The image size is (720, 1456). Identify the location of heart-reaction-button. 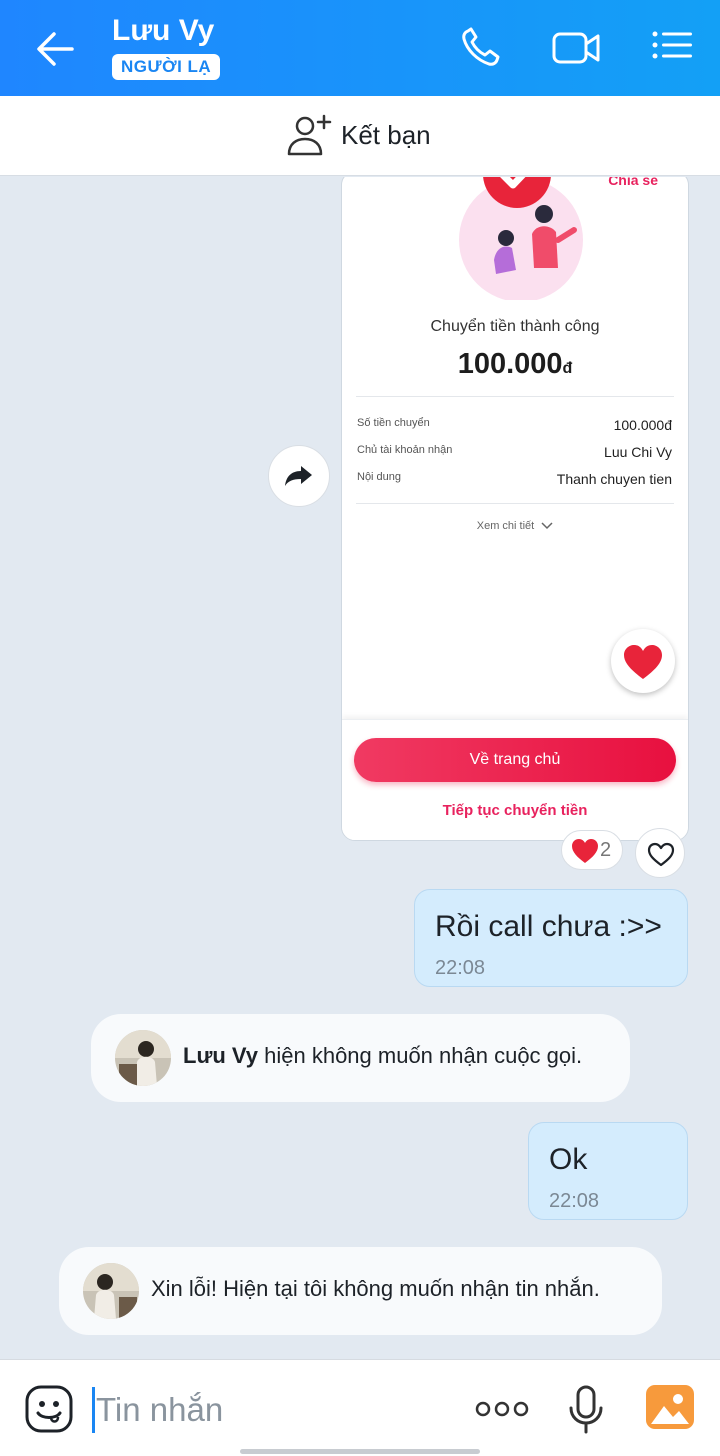
(643, 661).